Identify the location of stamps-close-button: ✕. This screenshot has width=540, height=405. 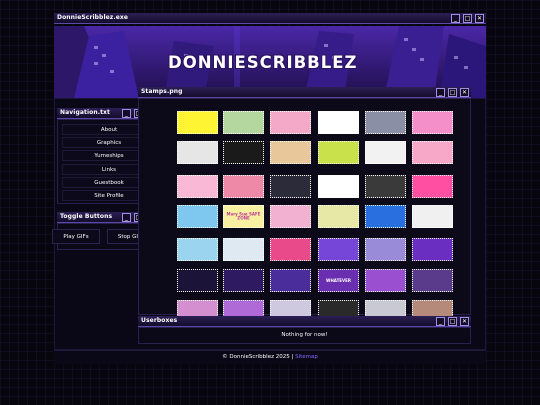
(464, 92).